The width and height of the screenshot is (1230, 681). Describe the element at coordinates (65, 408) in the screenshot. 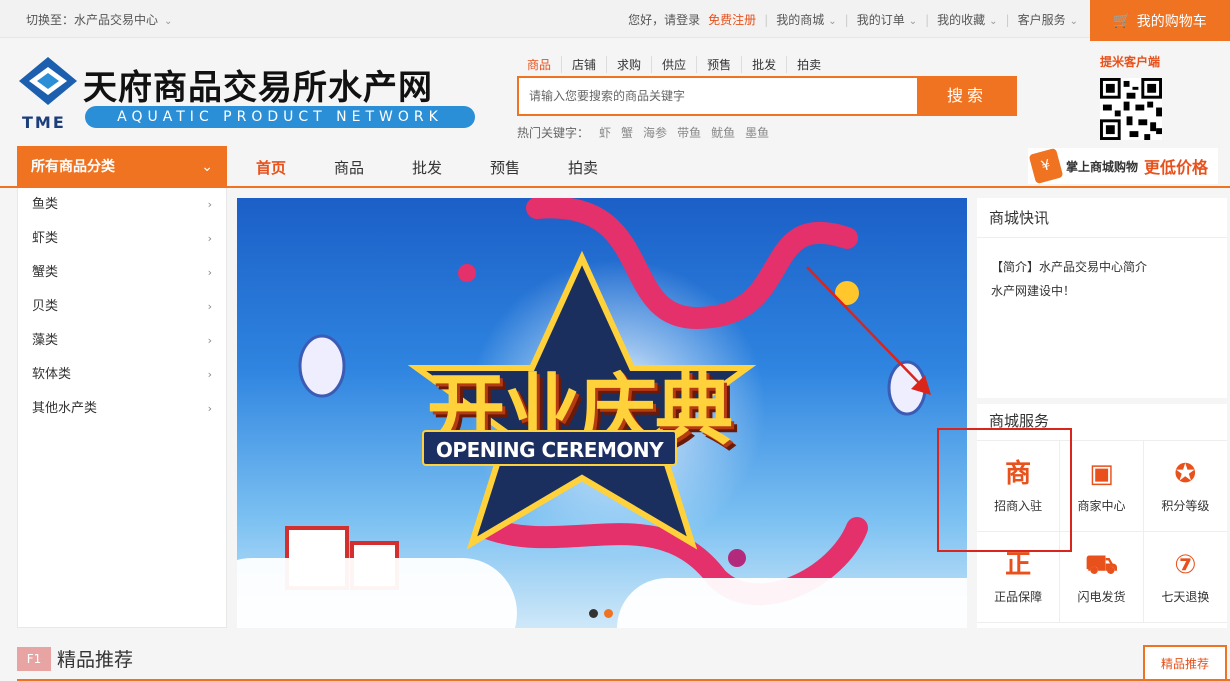

I see `category-label: 其他水产类` at that location.